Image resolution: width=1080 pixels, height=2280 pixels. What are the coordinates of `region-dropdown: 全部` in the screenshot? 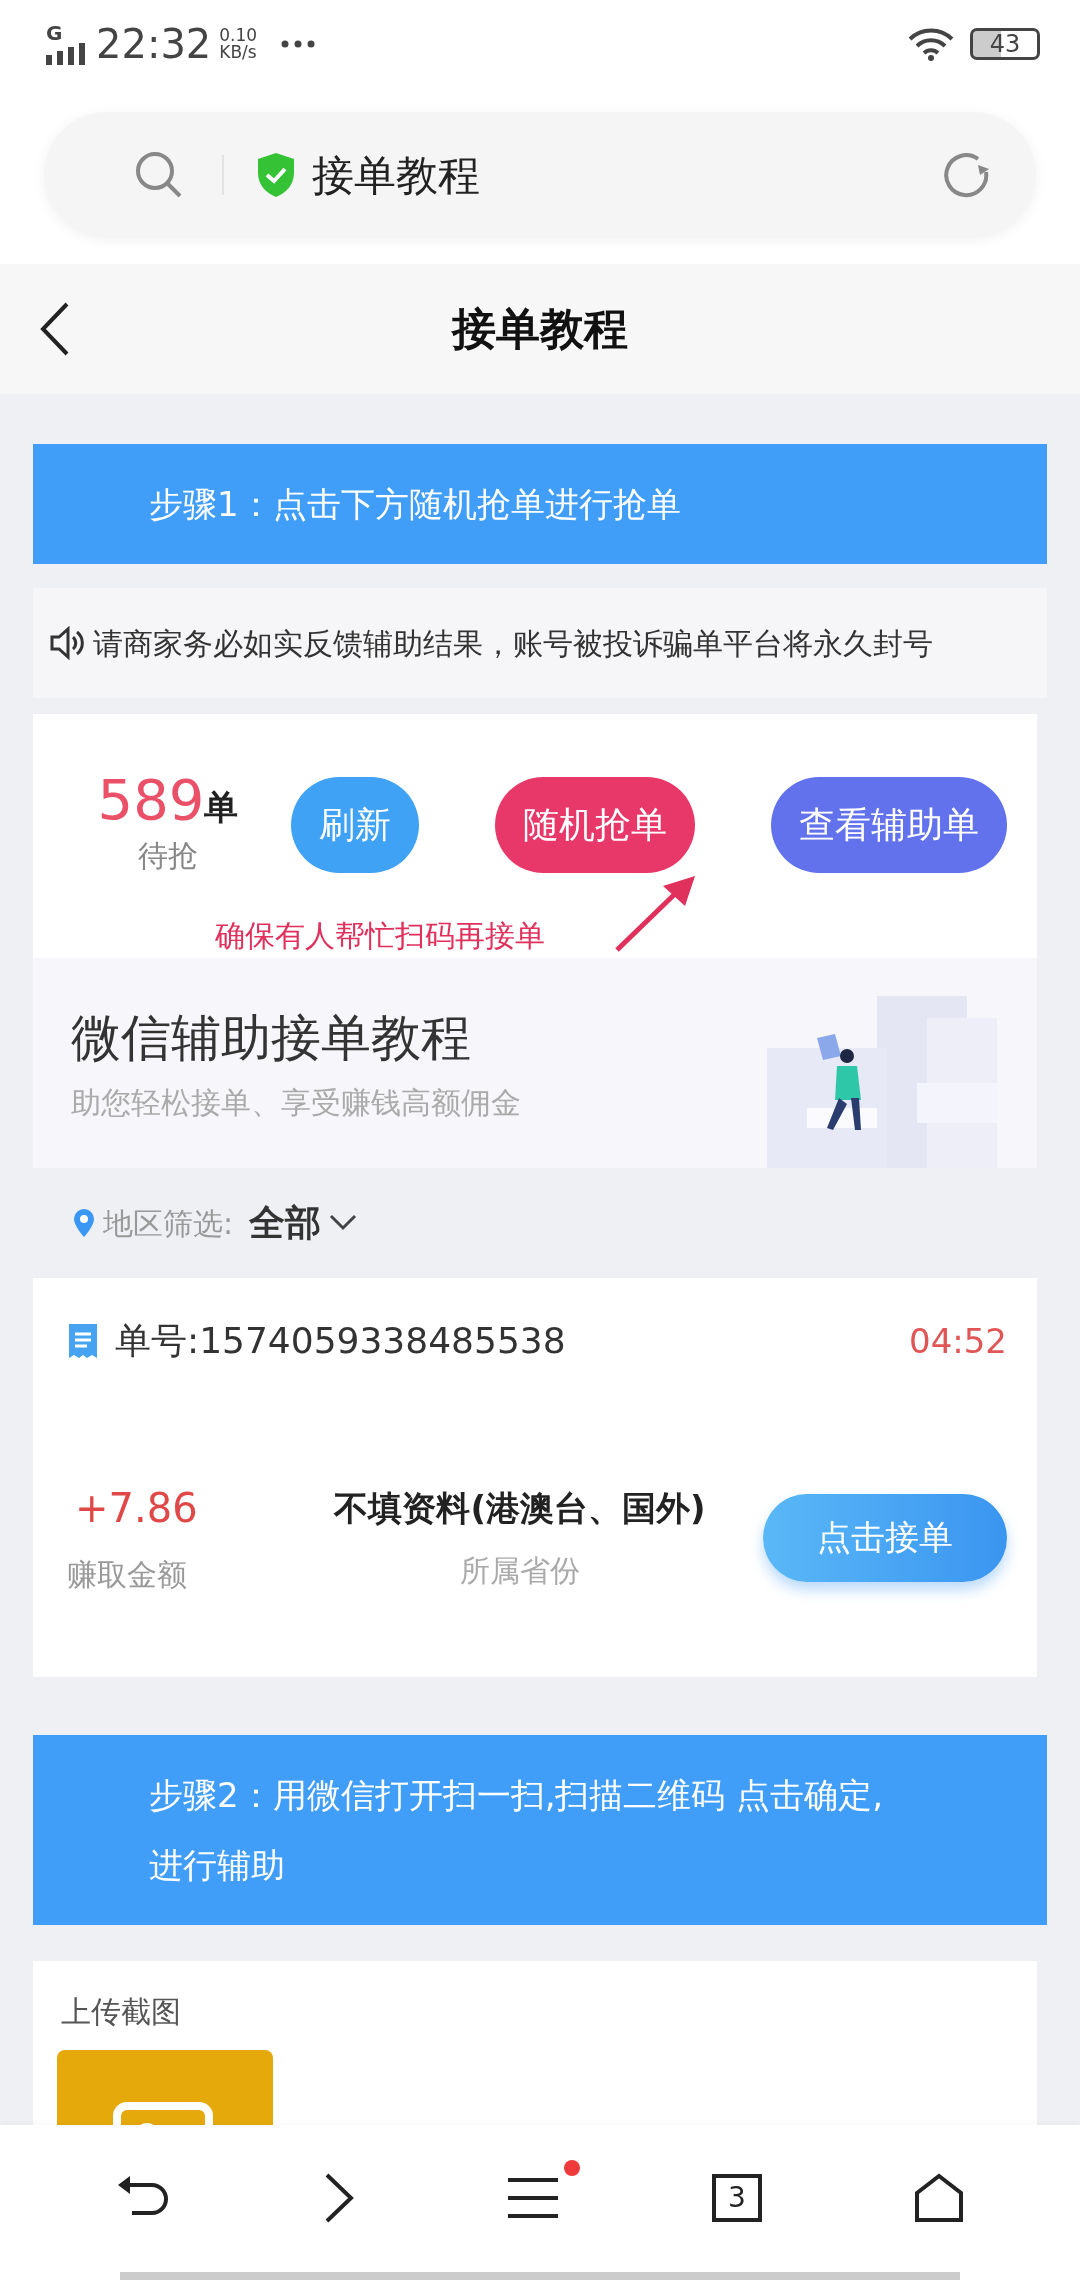 It's located at (303, 1223).